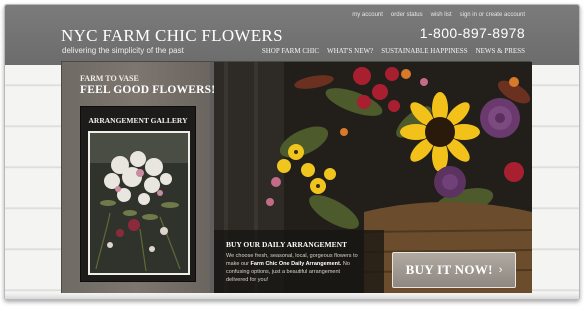 This screenshot has height=320, width=586. I want to click on hero-body-product: Farm Chic One Daily Arrangement., so click(296, 263).